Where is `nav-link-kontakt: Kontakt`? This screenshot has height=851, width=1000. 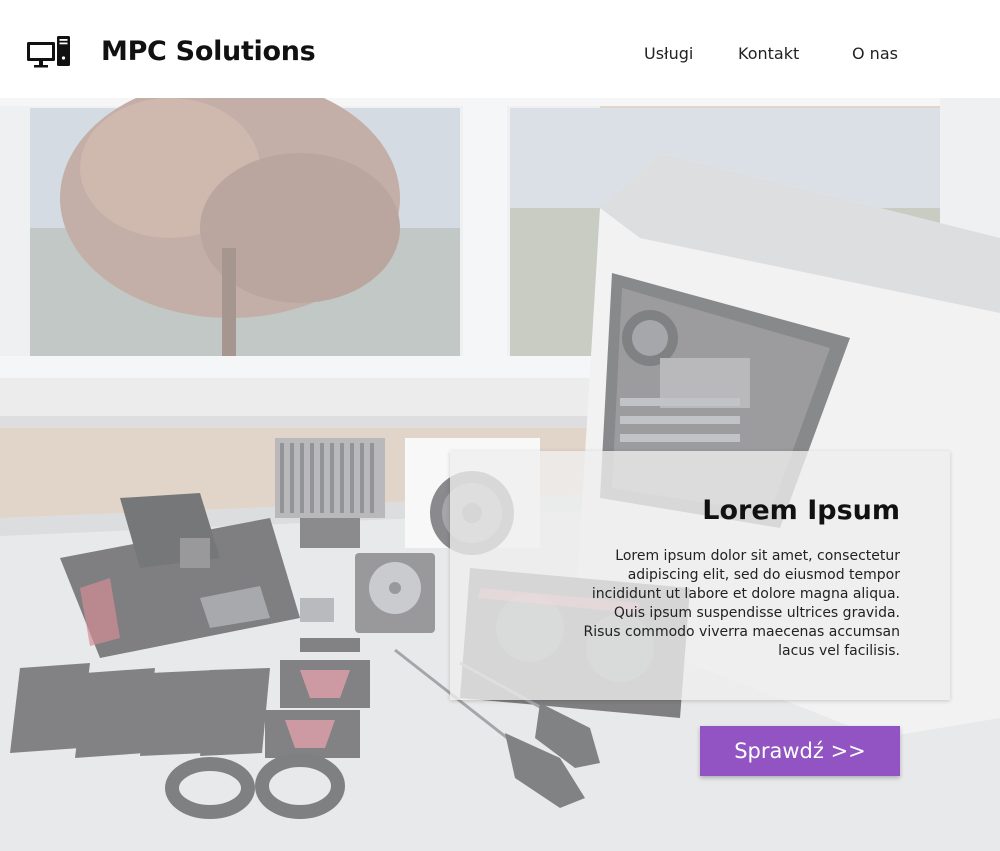
nav-link-kontakt: Kontakt is located at coordinates (768, 53).